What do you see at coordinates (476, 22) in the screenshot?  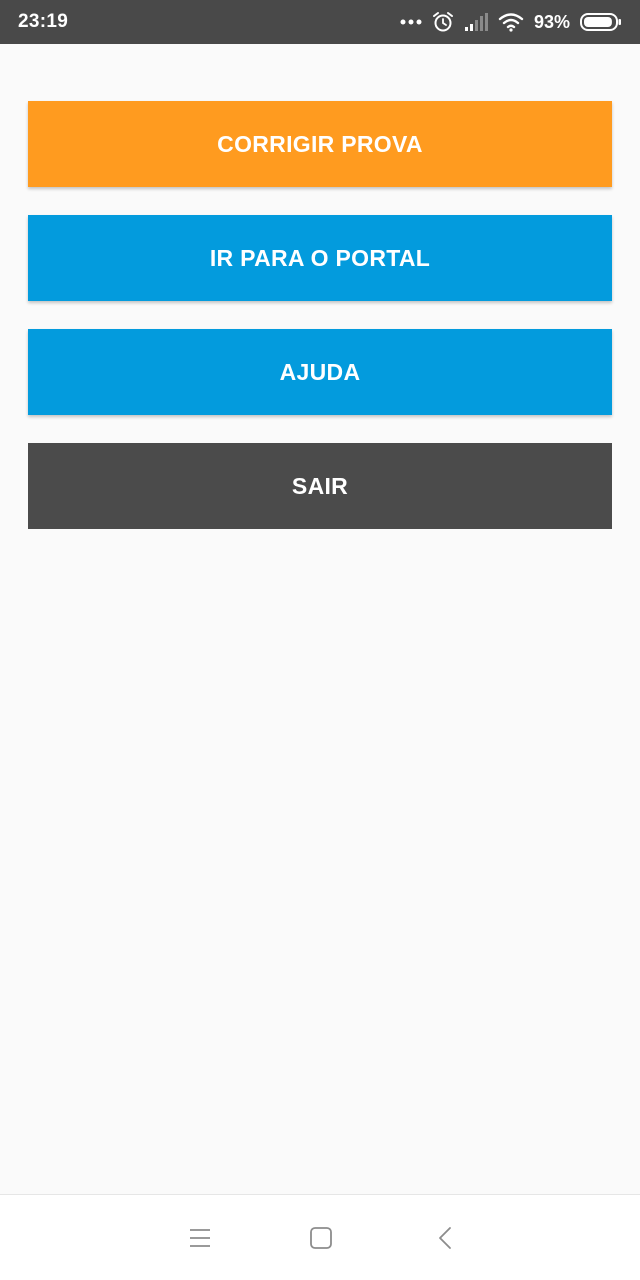 I see `signal-icon` at bounding box center [476, 22].